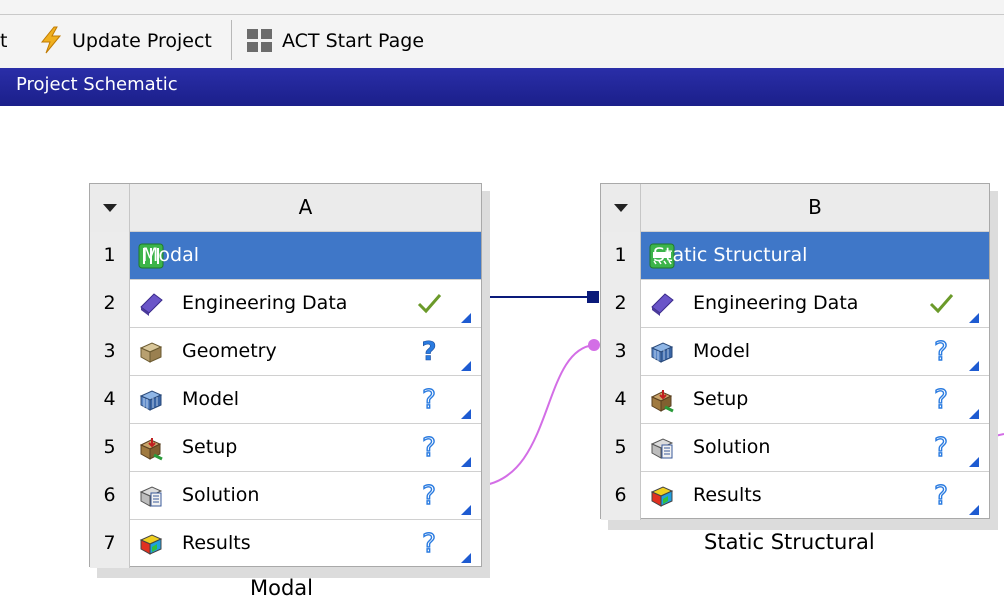 The width and height of the screenshot is (1004, 598). What do you see at coordinates (795, 448) in the screenshot?
I see `cell-solution: 5 Solution ?` at bounding box center [795, 448].